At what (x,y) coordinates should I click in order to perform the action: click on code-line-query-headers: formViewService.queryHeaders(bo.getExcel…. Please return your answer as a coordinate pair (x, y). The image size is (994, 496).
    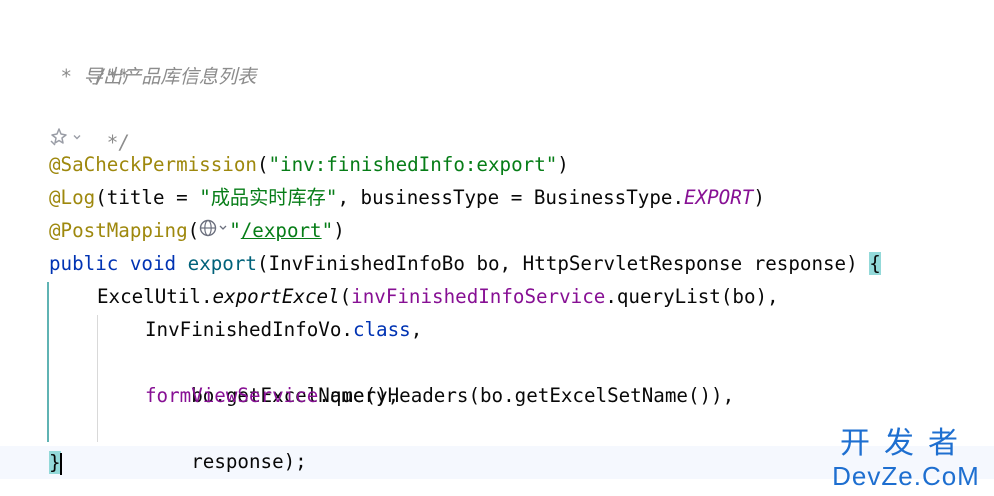
    Looking at the image, I should click on (440, 395).